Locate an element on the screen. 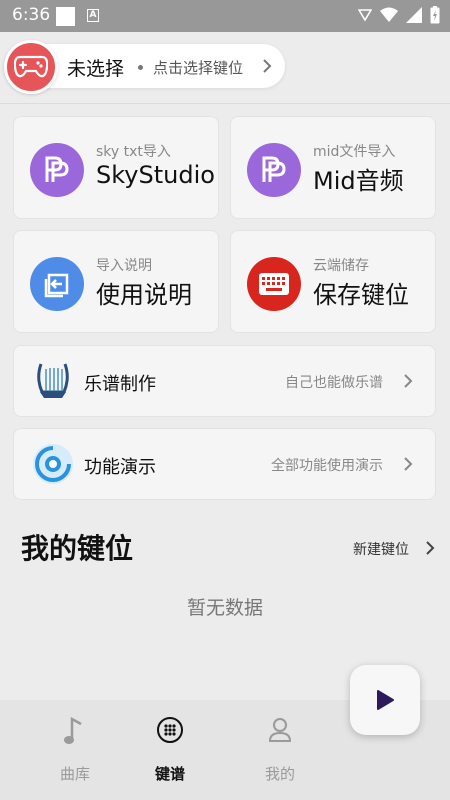  section-title: 我的键位 is located at coordinates (77, 548).